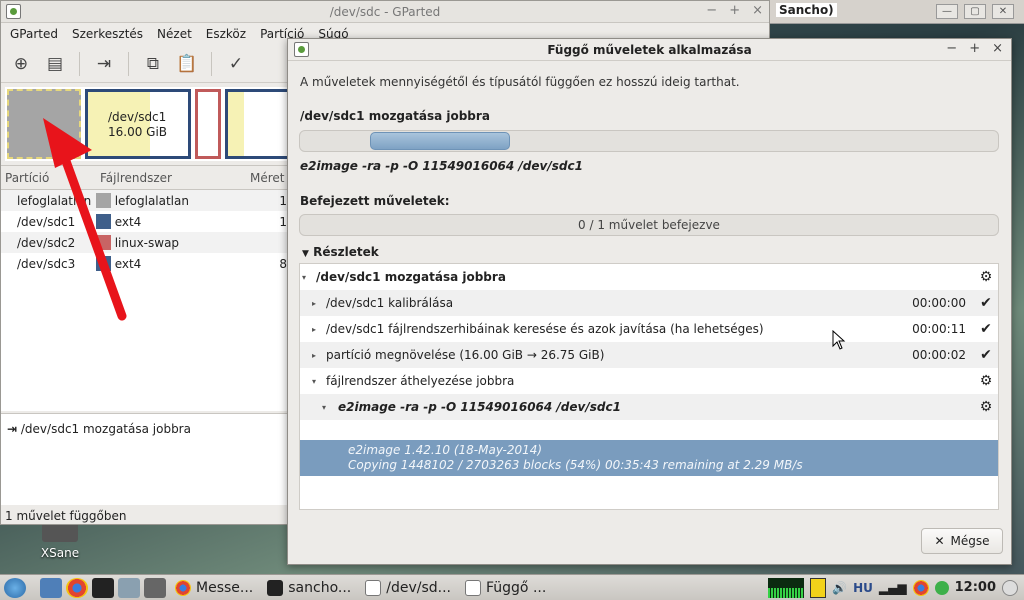 The image size is (1024, 600). I want to click on diskmap-unallocated, so click(44, 124).